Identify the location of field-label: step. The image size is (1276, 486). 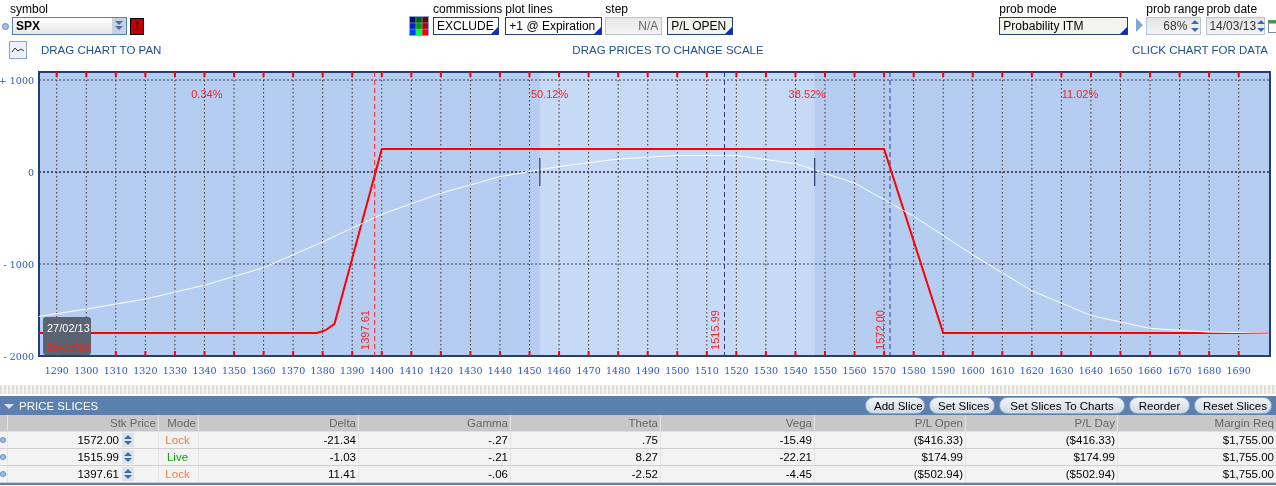
(617, 9).